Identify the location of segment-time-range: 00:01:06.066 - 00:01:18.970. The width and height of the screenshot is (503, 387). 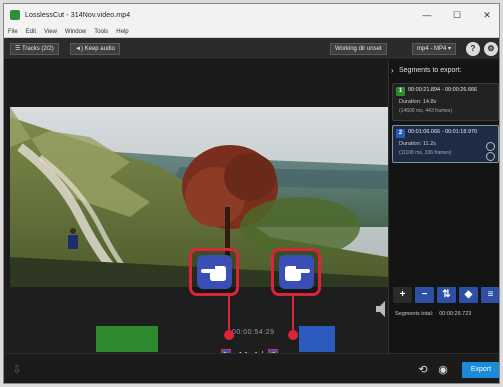
(443, 132).